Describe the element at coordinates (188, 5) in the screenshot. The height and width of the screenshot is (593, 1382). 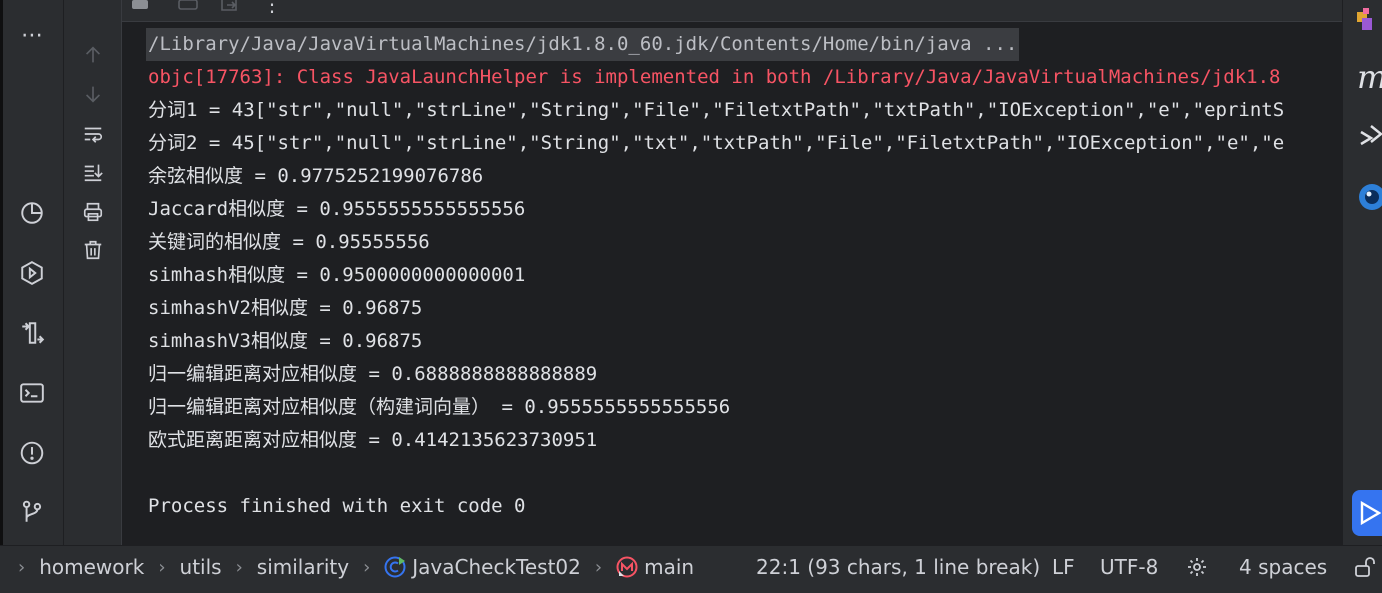
I see `camera-icon` at that location.